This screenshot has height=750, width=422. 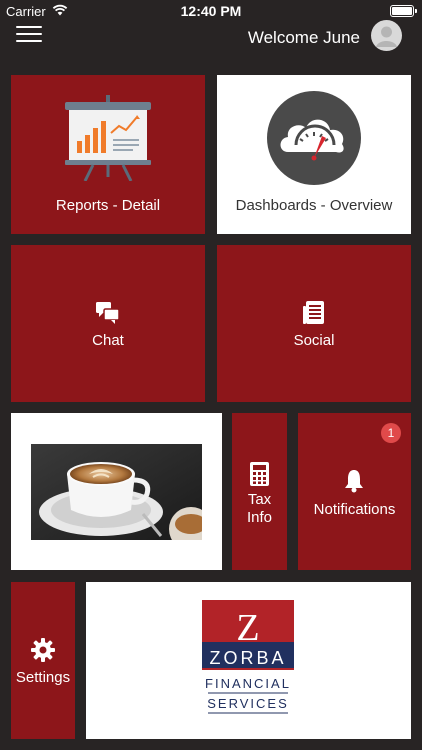 I want to click on notifications-label: Notifications, so click(x=354, y=509).